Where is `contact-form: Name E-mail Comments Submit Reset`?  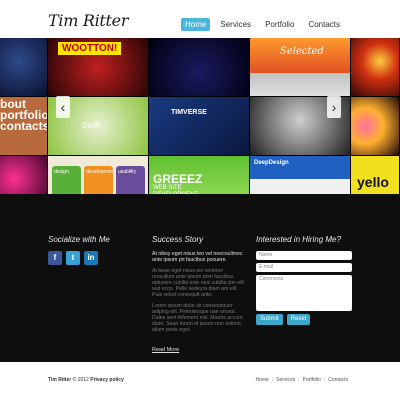
contact-form: Name E-mail Comments Submit Reset is located at coordinates (304, 288).